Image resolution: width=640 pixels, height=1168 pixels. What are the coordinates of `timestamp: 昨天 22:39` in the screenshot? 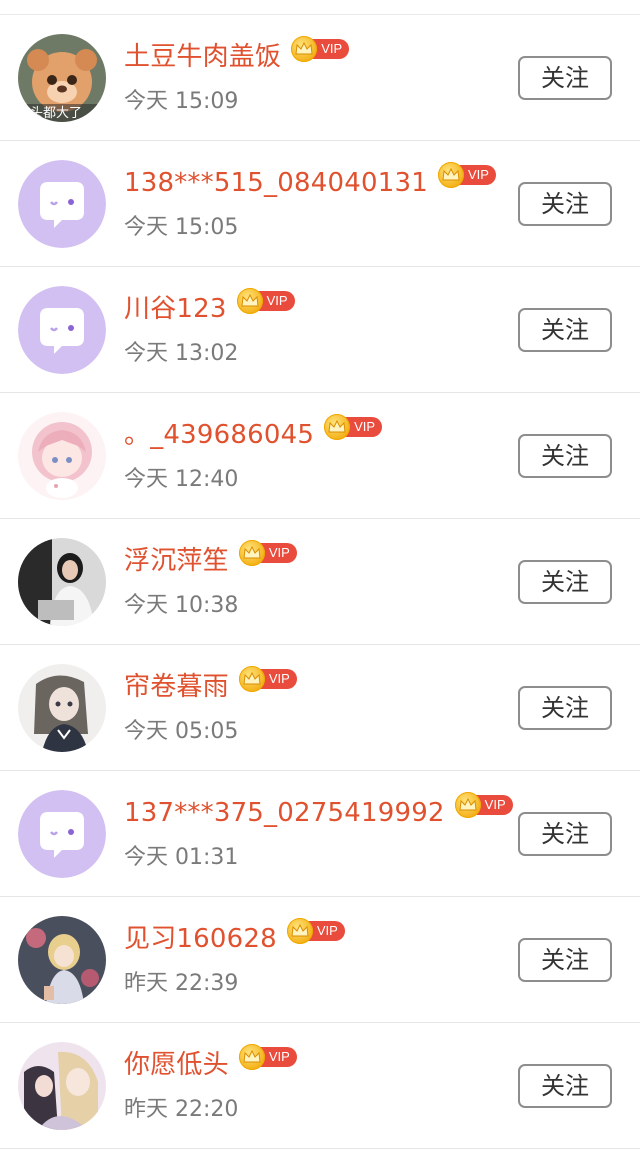 It's located at (181, 983).